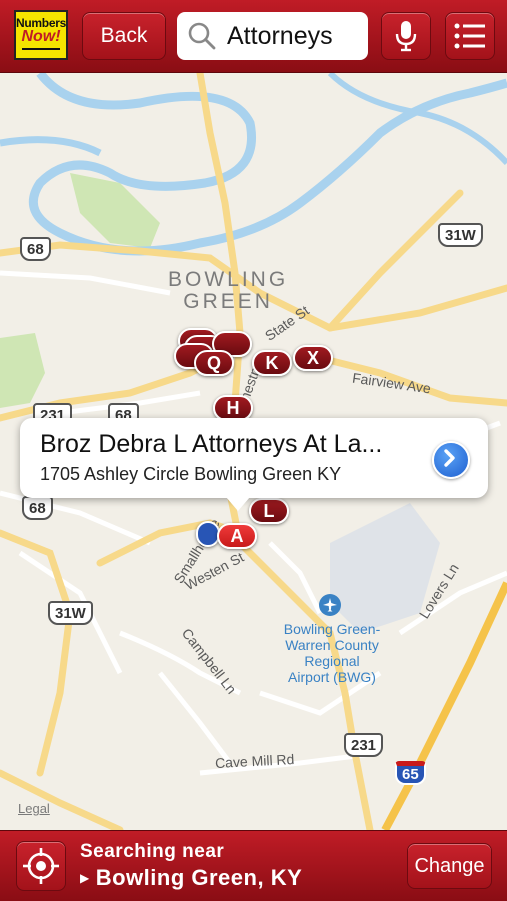  I want to click on airport-label-line3: Regional, so click(332, 661).